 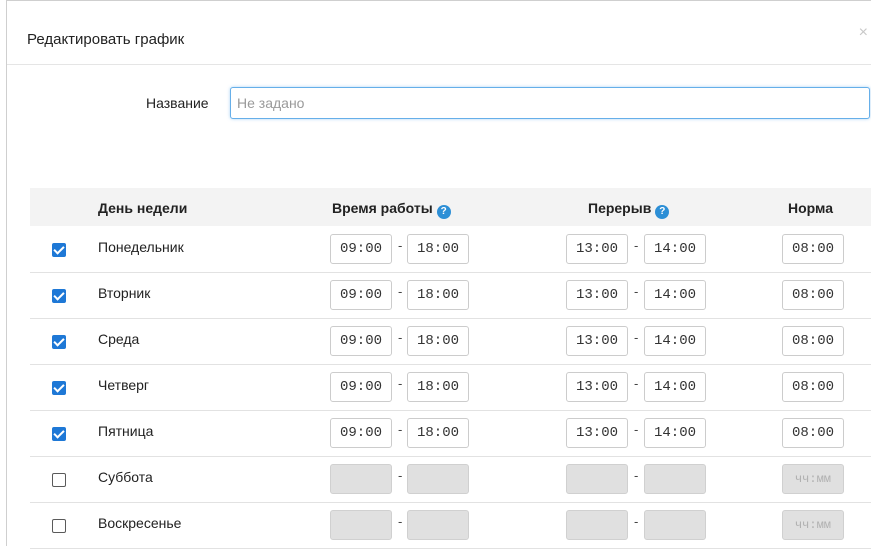 I want to click on header-break: Перерыв?, so click(x=629, y=209).